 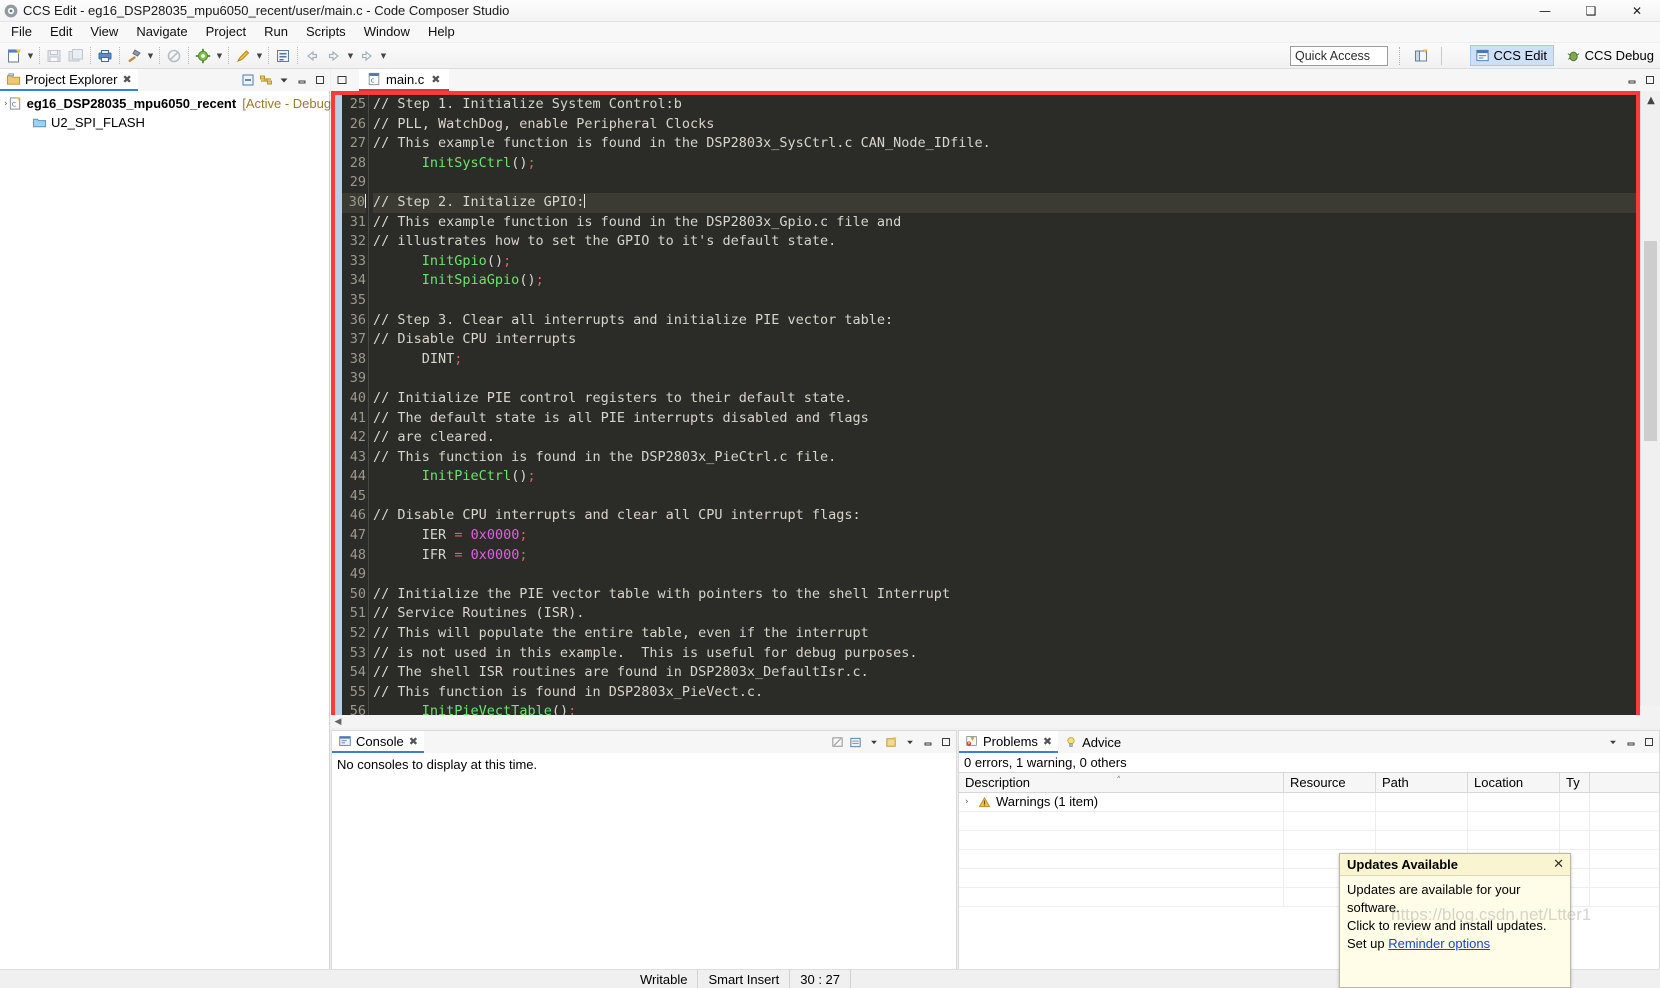 What do you see at coordinates (1575, 782) in the screenshot?
I see `column-header-type: Ty` at bounding box center [1575, 782].